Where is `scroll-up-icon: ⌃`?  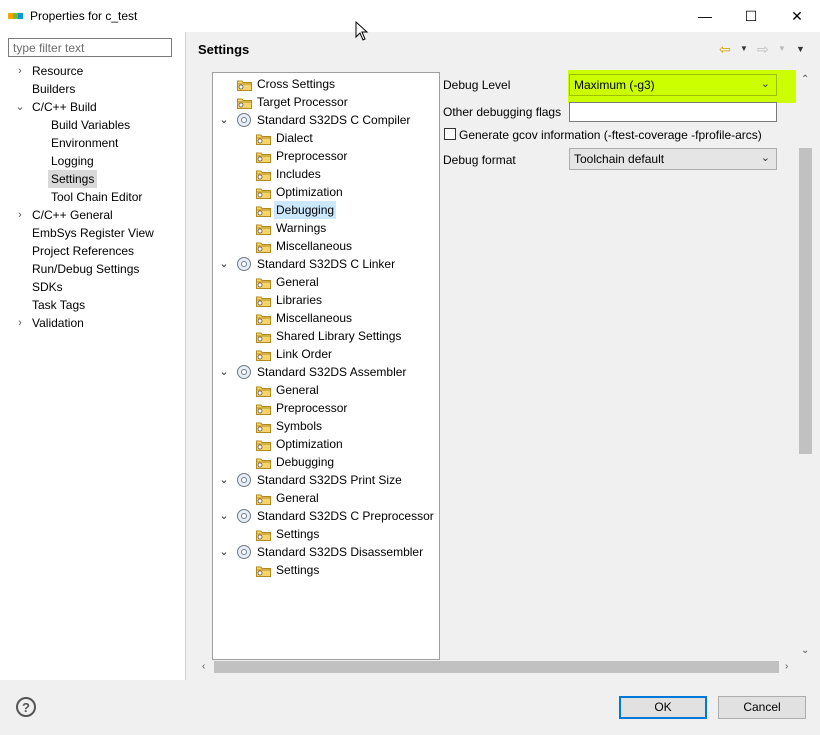 scroll-up-icon: ⌃ is located at coordinates (805, 79).